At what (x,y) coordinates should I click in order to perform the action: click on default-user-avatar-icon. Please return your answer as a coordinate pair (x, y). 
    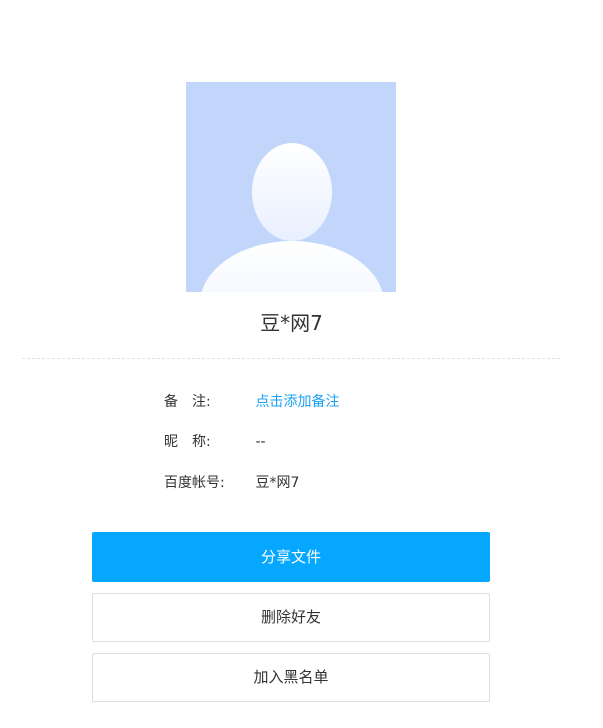
    Looking at the image, I should click on (292, 217).